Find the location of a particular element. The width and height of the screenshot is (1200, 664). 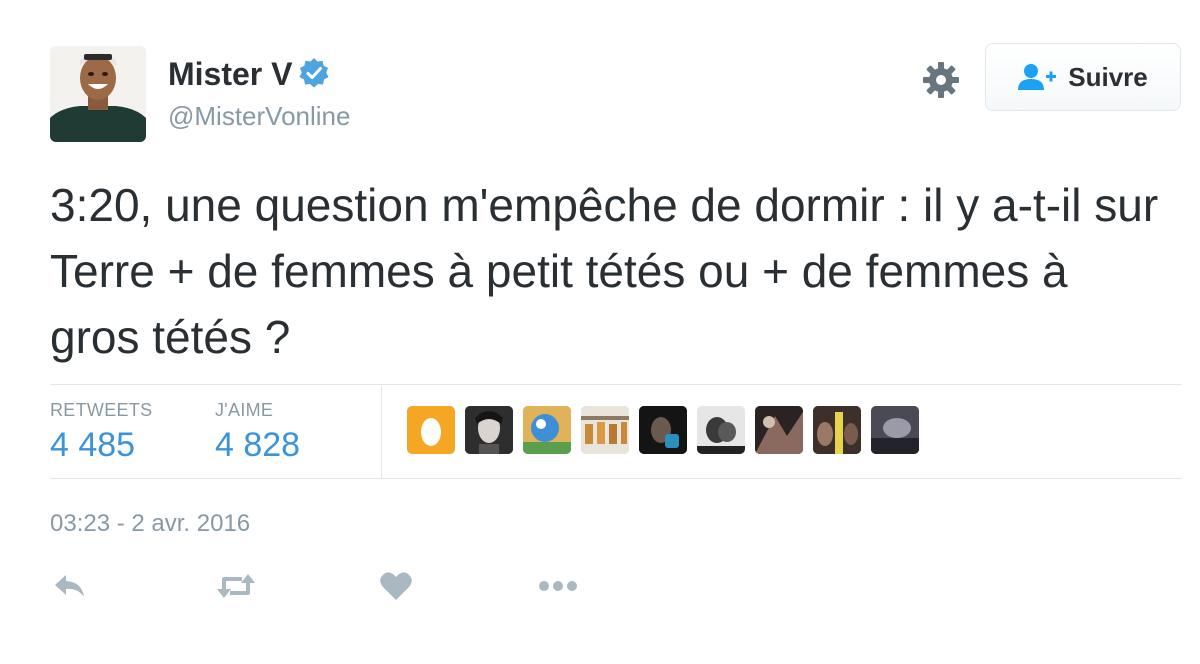

avatar is located at coordinates (98, 94).